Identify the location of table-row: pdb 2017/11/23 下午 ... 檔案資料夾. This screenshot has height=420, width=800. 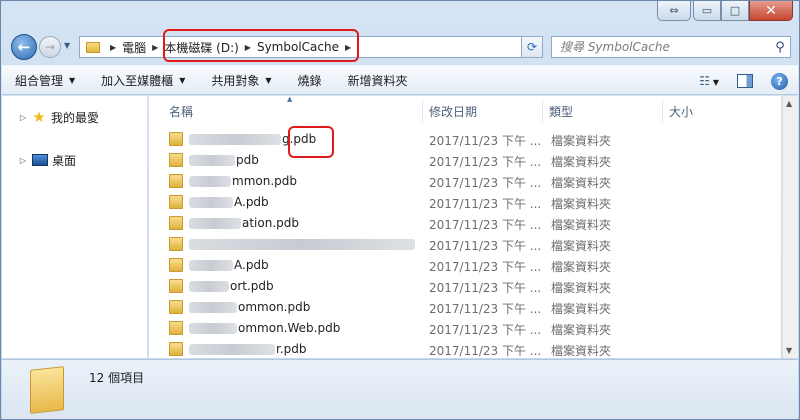
(464, 160).